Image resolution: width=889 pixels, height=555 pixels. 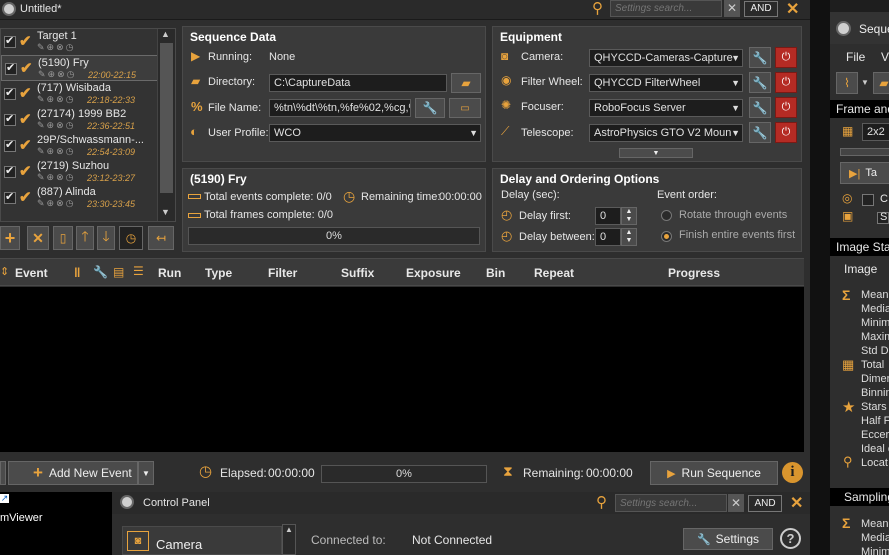 I want to click on clear-search-icon: ✕, so click(x=732, y=8).